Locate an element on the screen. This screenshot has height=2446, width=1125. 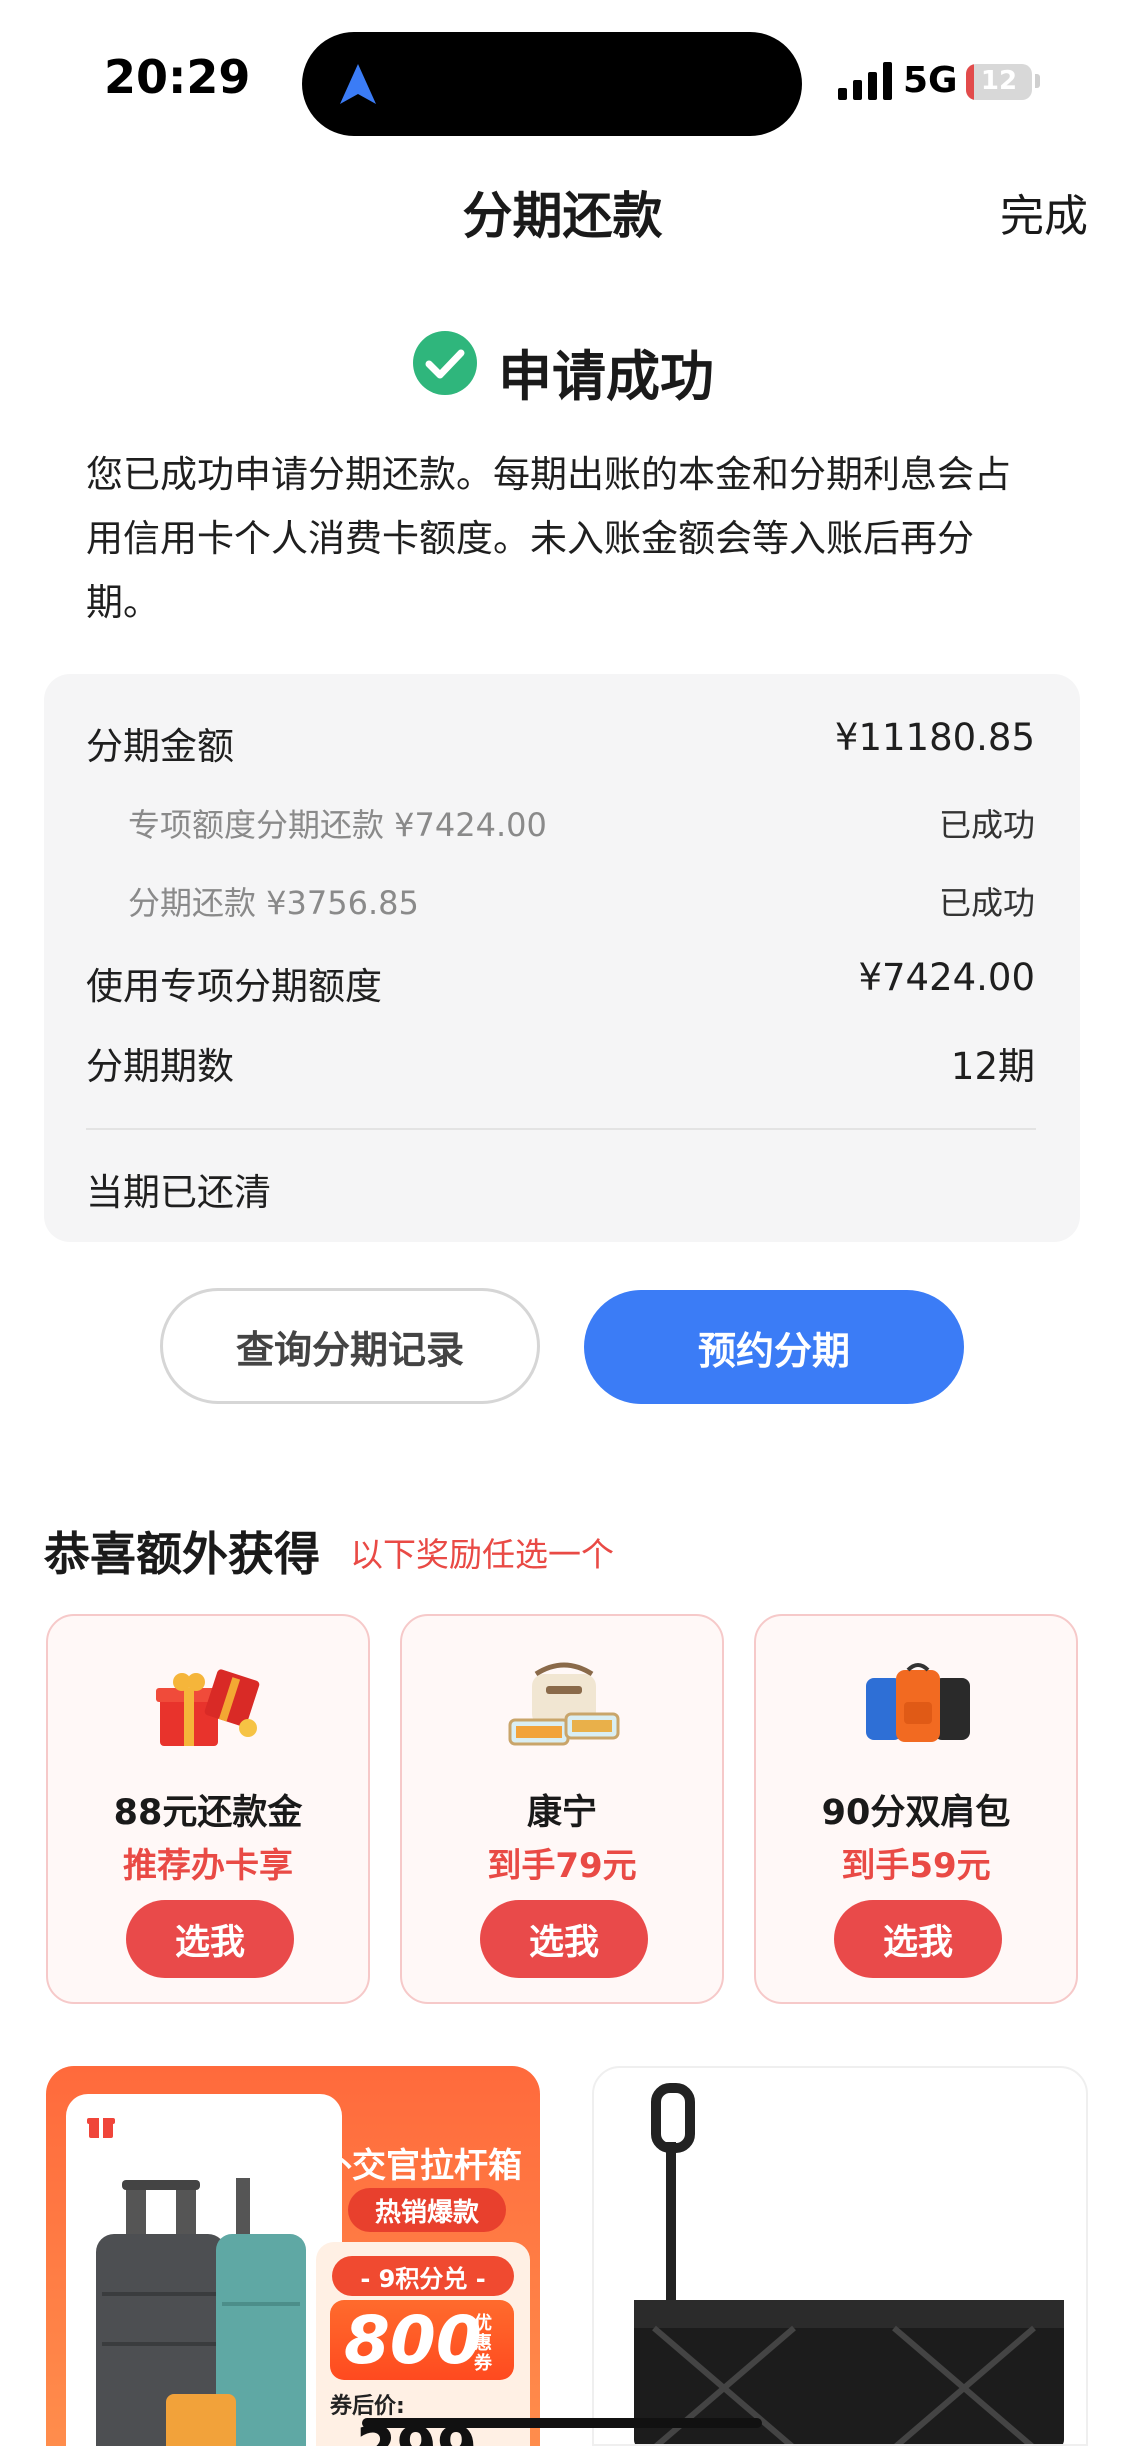
battery-level: 12 is located at coordinates (999, 81).